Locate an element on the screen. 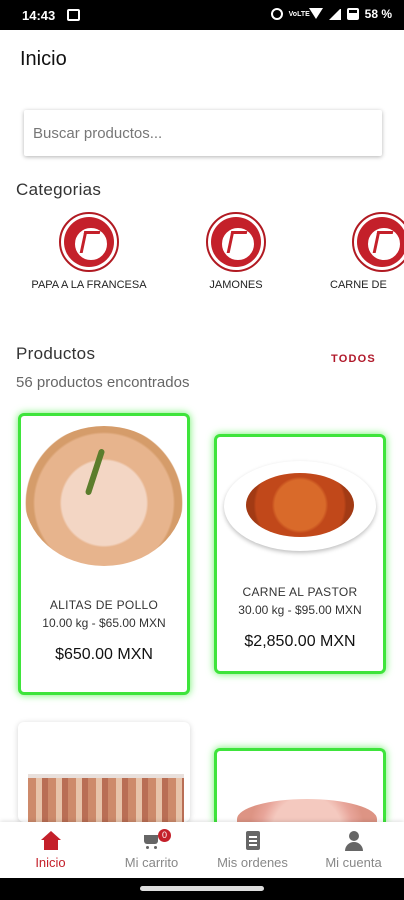  category-label: JAMONES is located at coordinates (236, 285).